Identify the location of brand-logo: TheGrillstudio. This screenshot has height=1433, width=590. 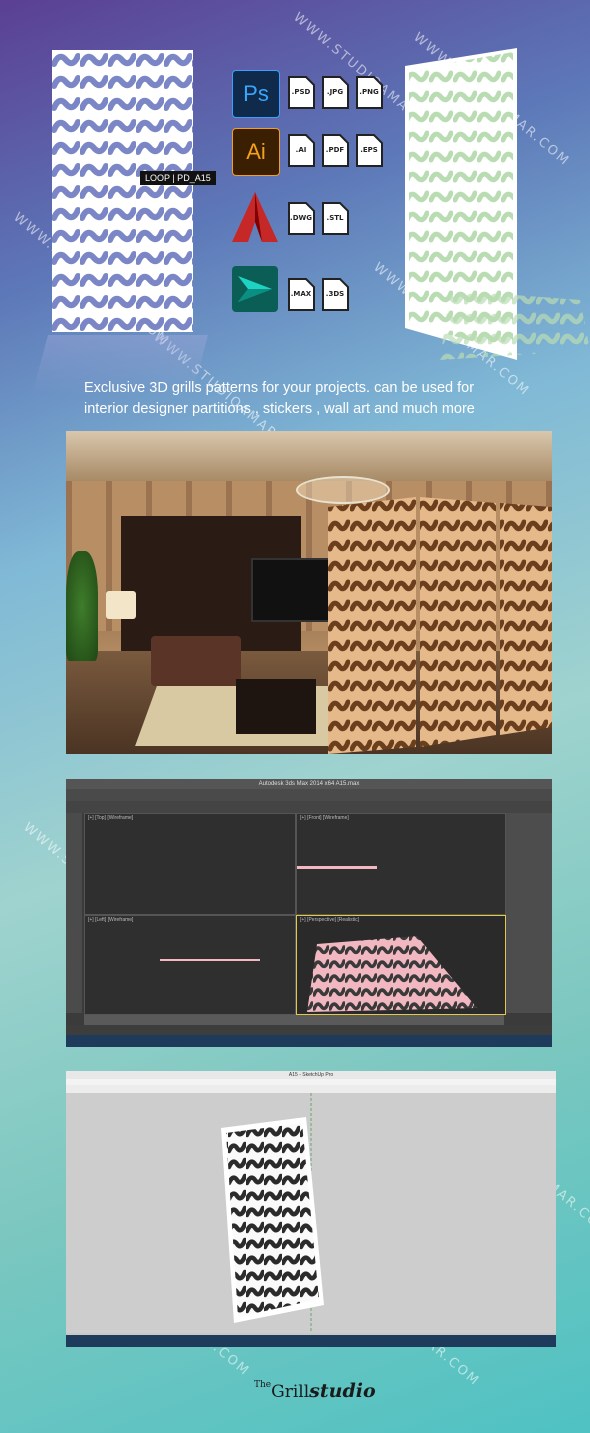
(315, 1391).